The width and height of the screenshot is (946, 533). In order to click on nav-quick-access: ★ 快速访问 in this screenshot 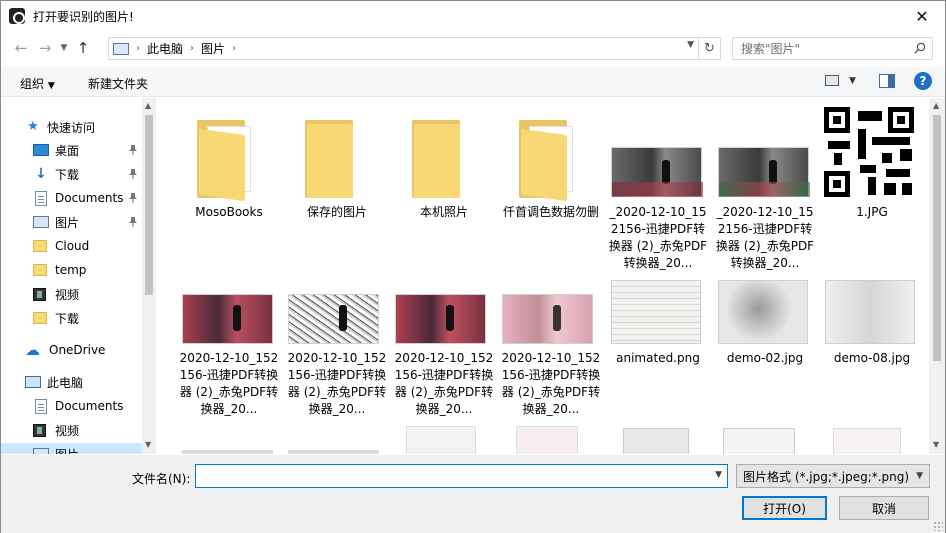, I will do `click(90, 127)`.